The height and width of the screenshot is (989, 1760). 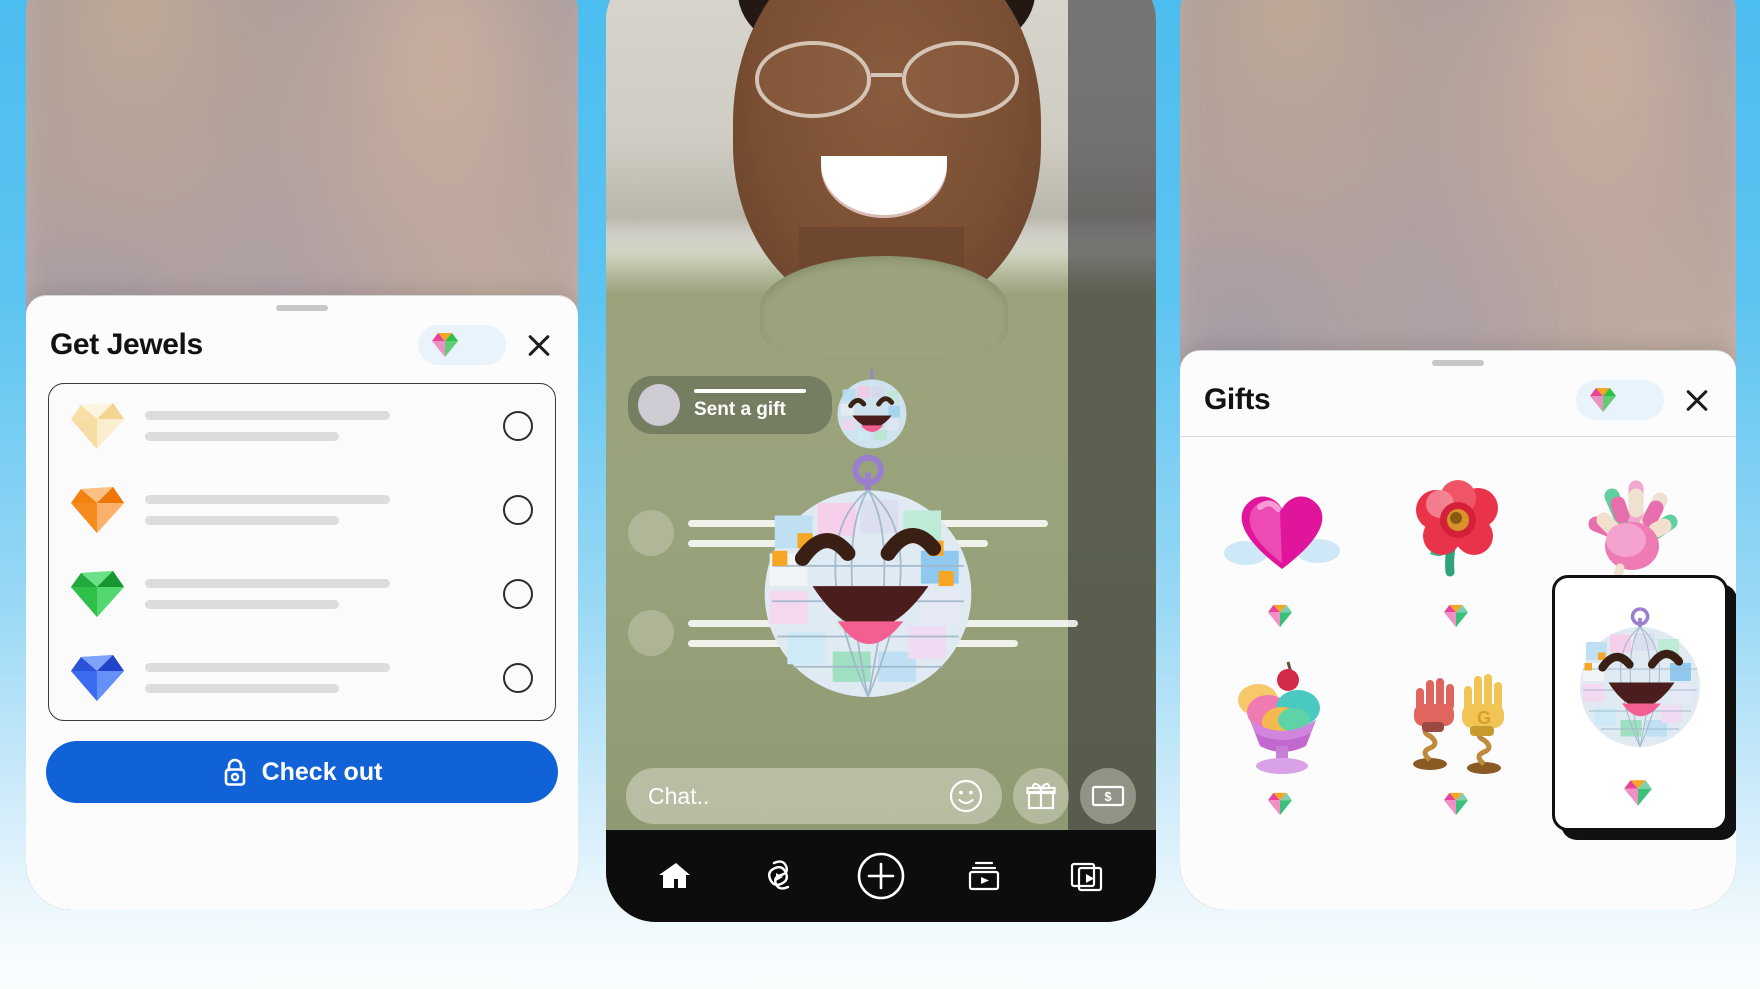 I want to click on gem-pack-orange-icon, so click(x=97, y=510).